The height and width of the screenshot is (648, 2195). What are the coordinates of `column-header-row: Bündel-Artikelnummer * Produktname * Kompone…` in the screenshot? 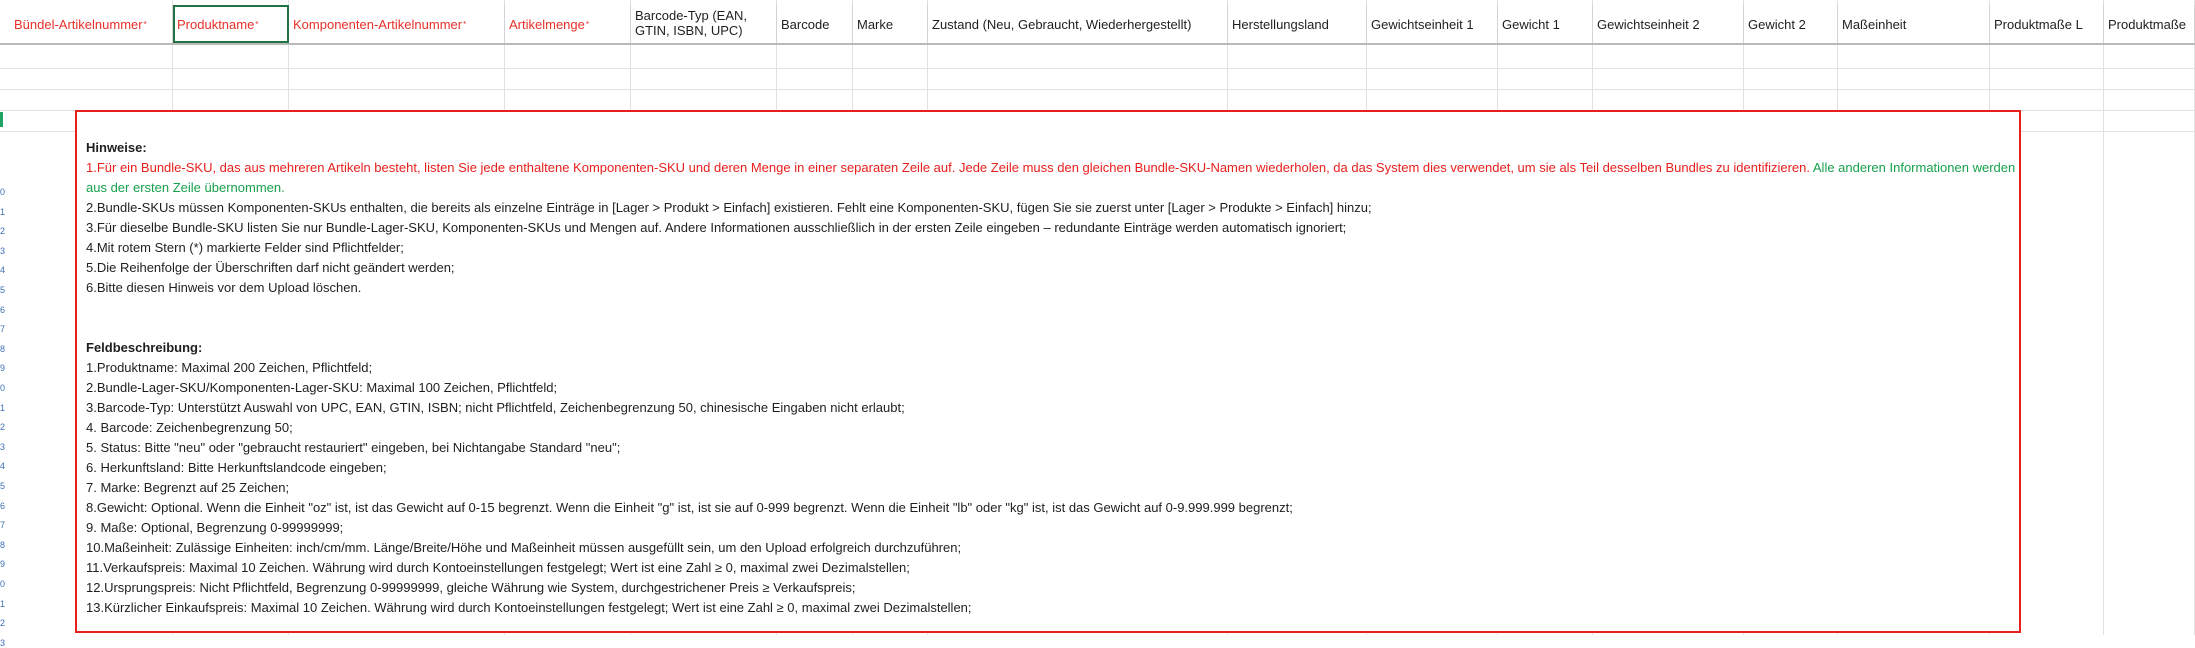 It's located at (1097, 25).